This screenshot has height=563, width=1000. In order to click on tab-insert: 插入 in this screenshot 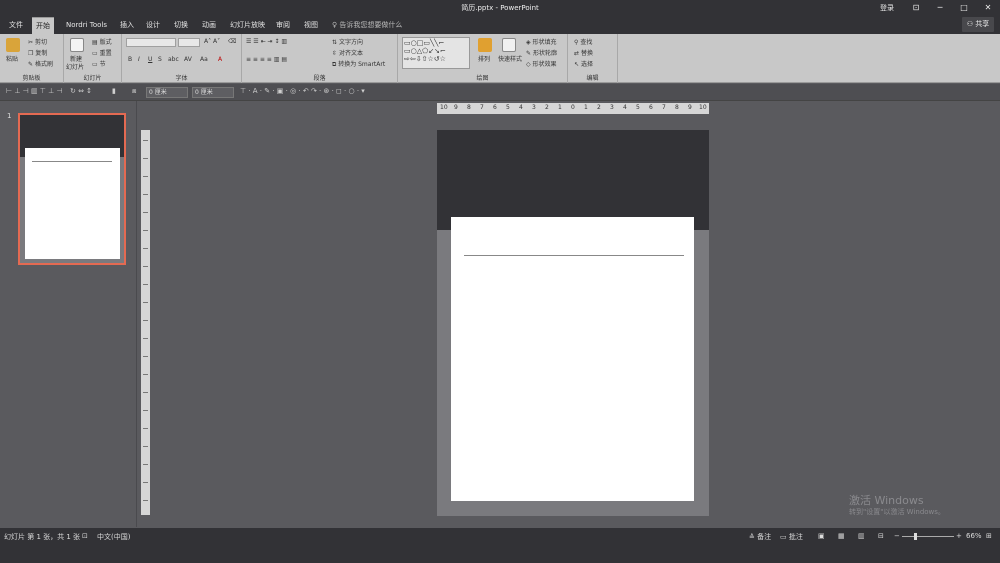, I will do `click(127, 25)`.